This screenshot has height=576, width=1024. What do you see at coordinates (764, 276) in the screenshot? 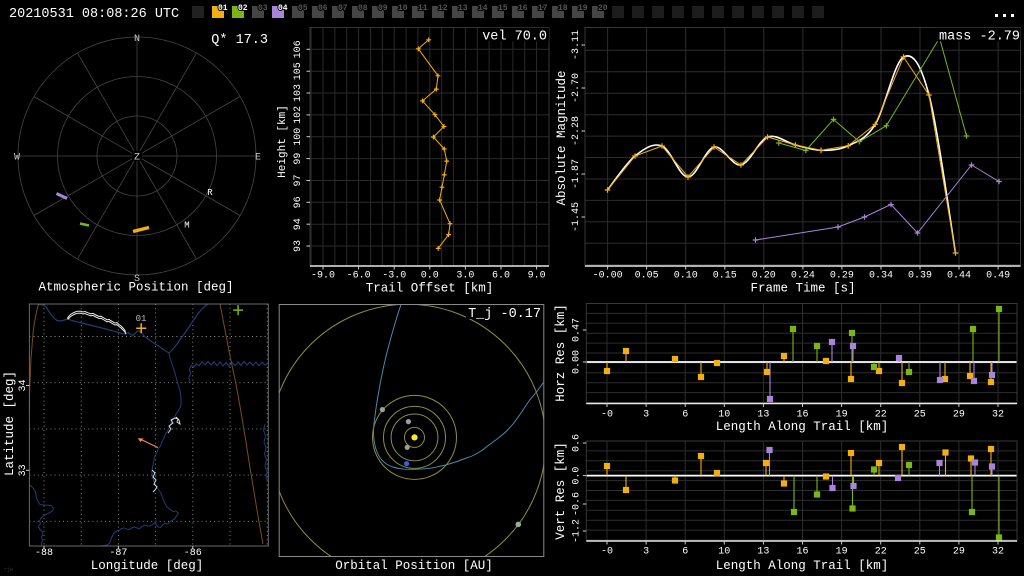
I see `svg-text: 0.20` at bounding box center [764, 276].